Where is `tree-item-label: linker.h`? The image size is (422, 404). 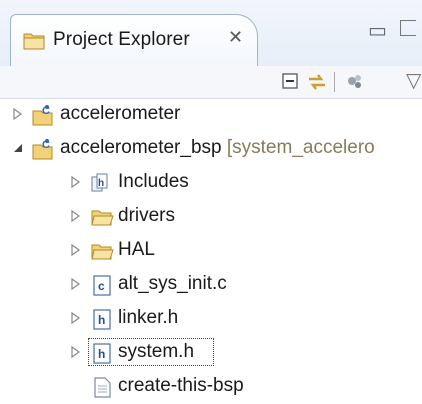 tree-item-label: linker.h is located at coordinates (148, 317).